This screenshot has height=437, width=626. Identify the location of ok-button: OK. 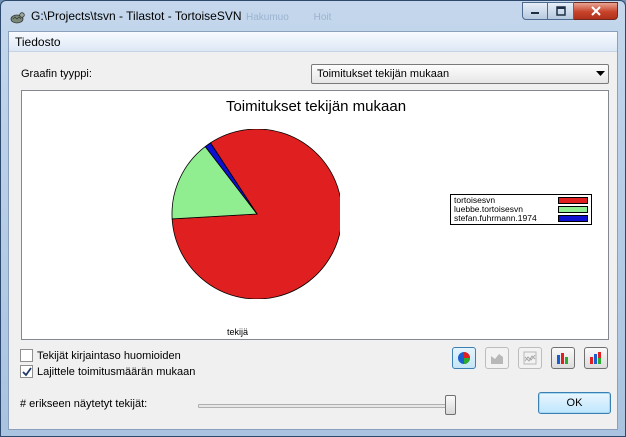
(574, 403).